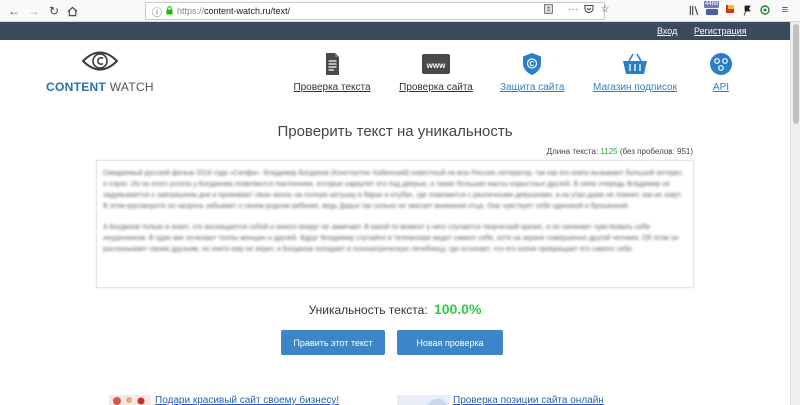 The image size is (800, 405). Describe the element at coordinates (450, 342) in the screenshot. I see `new-check-button: Новая проверка` at that location.